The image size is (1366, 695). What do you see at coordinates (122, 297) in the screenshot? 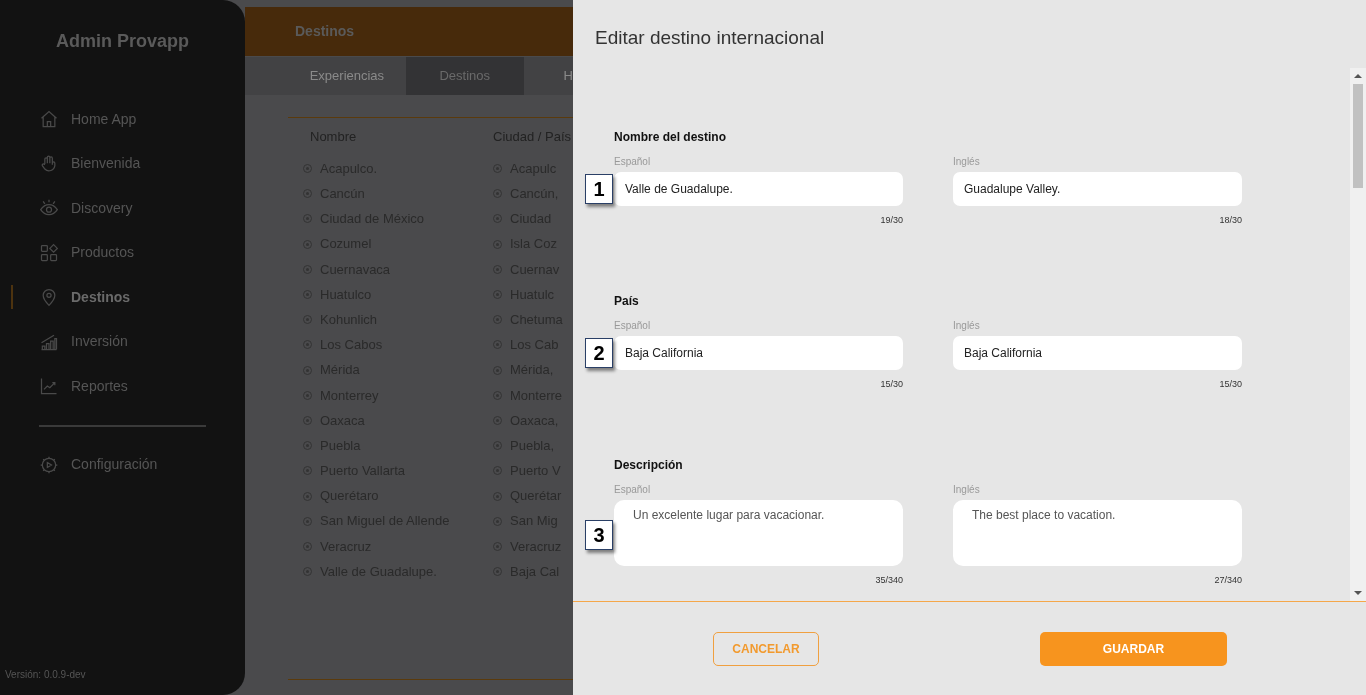
I see `sidebar-item: Destinos` at bounding box center [122, 297].